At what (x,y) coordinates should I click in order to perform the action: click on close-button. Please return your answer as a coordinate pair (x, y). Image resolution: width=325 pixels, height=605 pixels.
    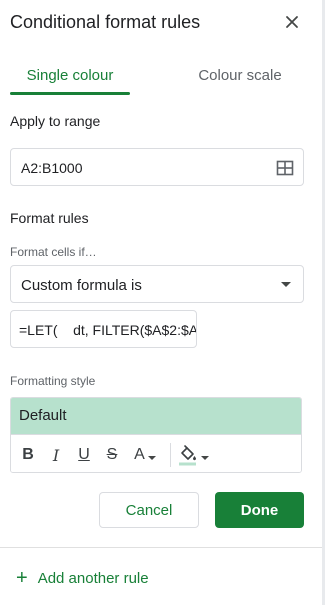
    Looking at the image, I should click on (292, 22).